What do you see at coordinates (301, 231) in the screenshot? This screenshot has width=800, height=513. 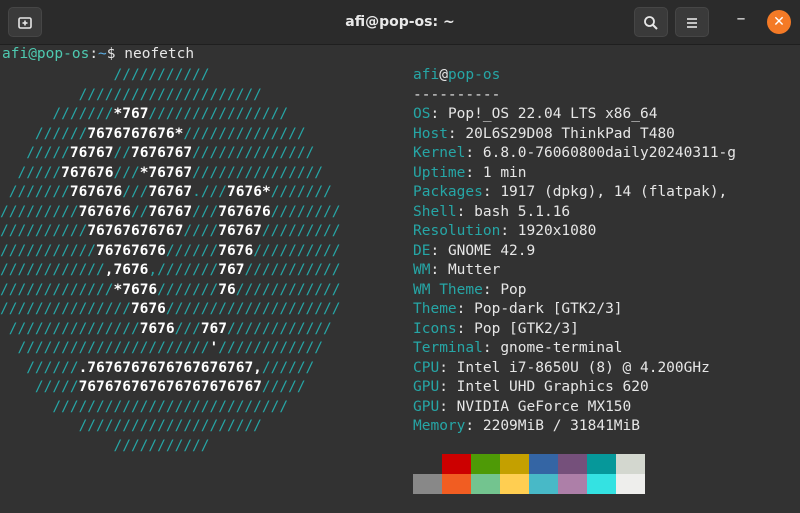 I see `ascii-art-segment: /////////` at bounding box center [301, 231].